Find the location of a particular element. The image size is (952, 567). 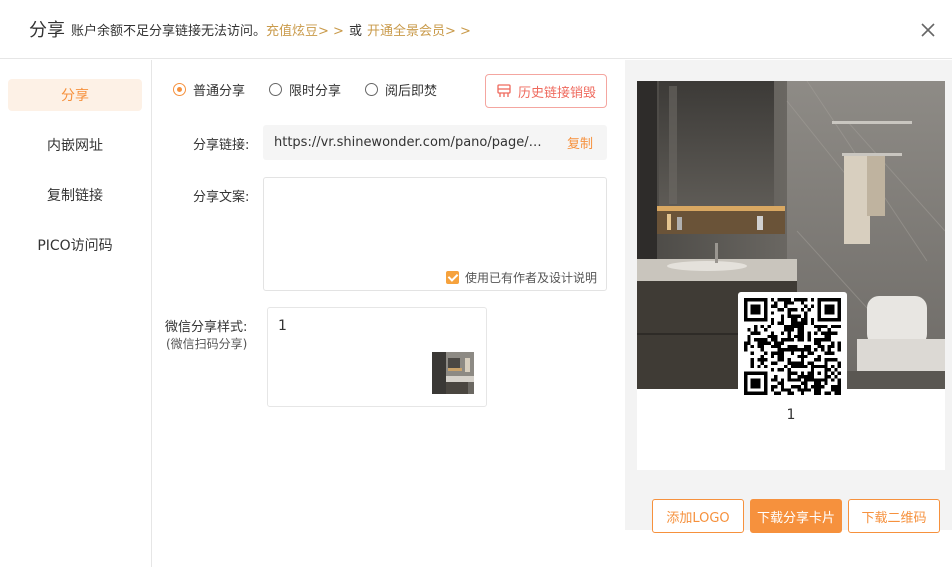

wechat-style-sublabel: (微信扫码分享) is located at coordinates (207, 344).